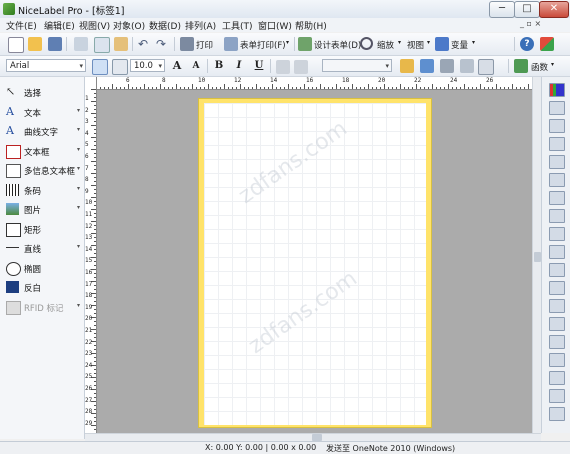 The image size is (570, 454). Describe the element at coordinates (557, 216) in the screenshot. I see `distribute-h-icon` at that location.